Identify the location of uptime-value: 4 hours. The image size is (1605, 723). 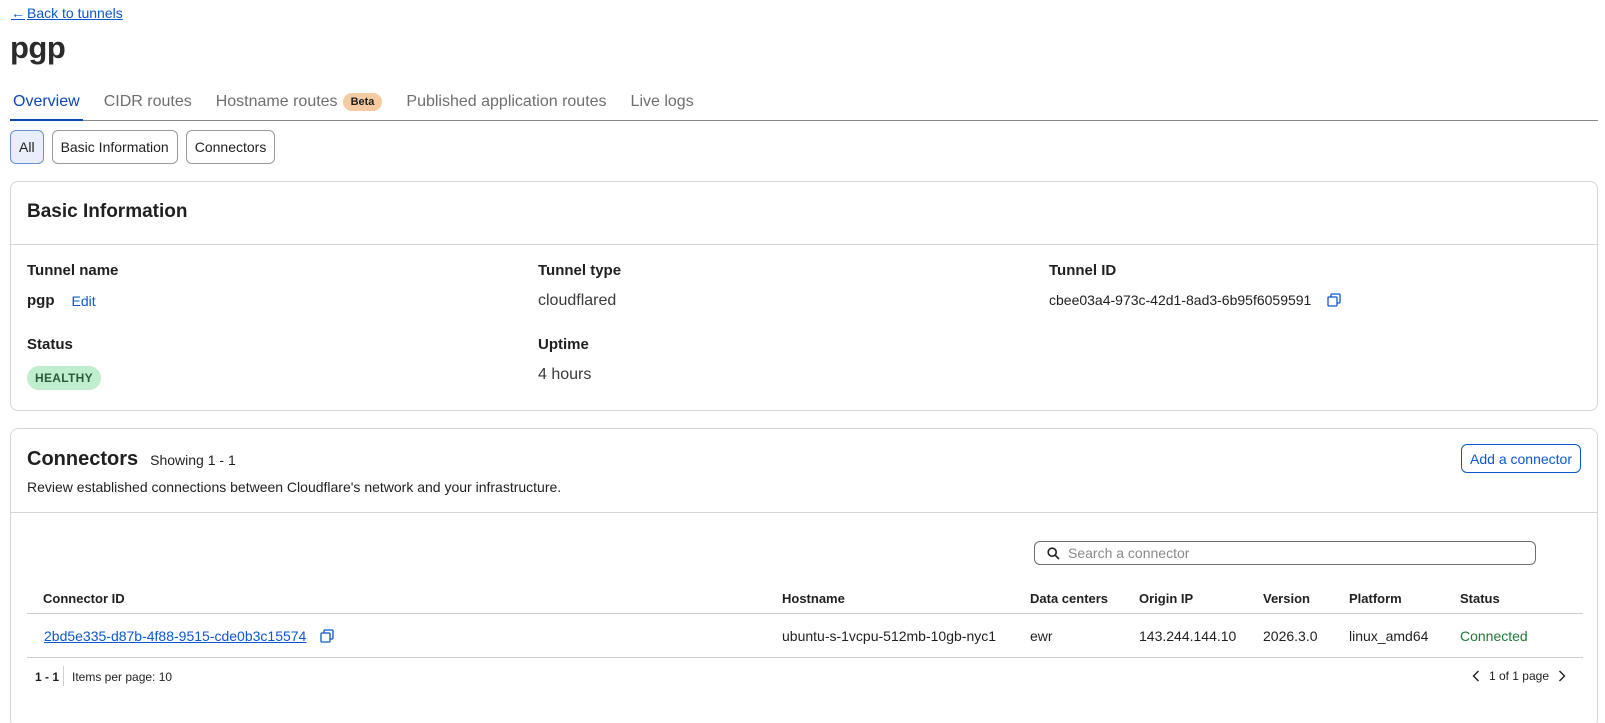
(565, 374).